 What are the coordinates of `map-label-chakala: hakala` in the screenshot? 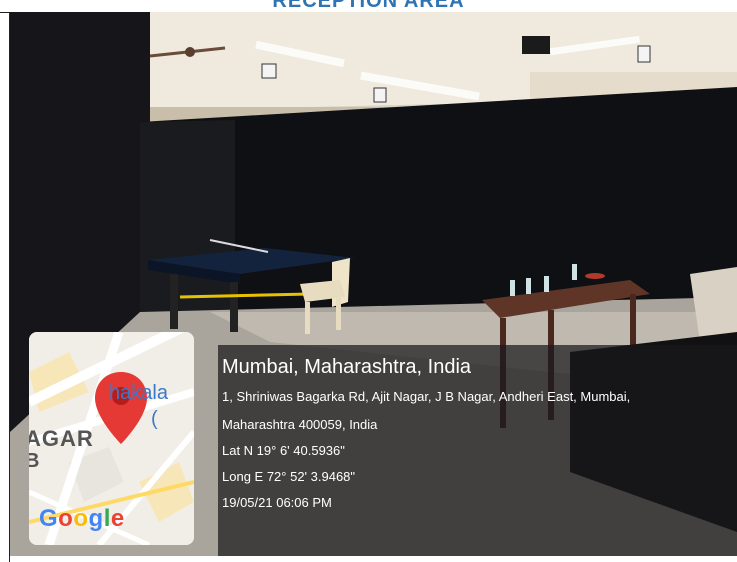 It's located at (138, 393).